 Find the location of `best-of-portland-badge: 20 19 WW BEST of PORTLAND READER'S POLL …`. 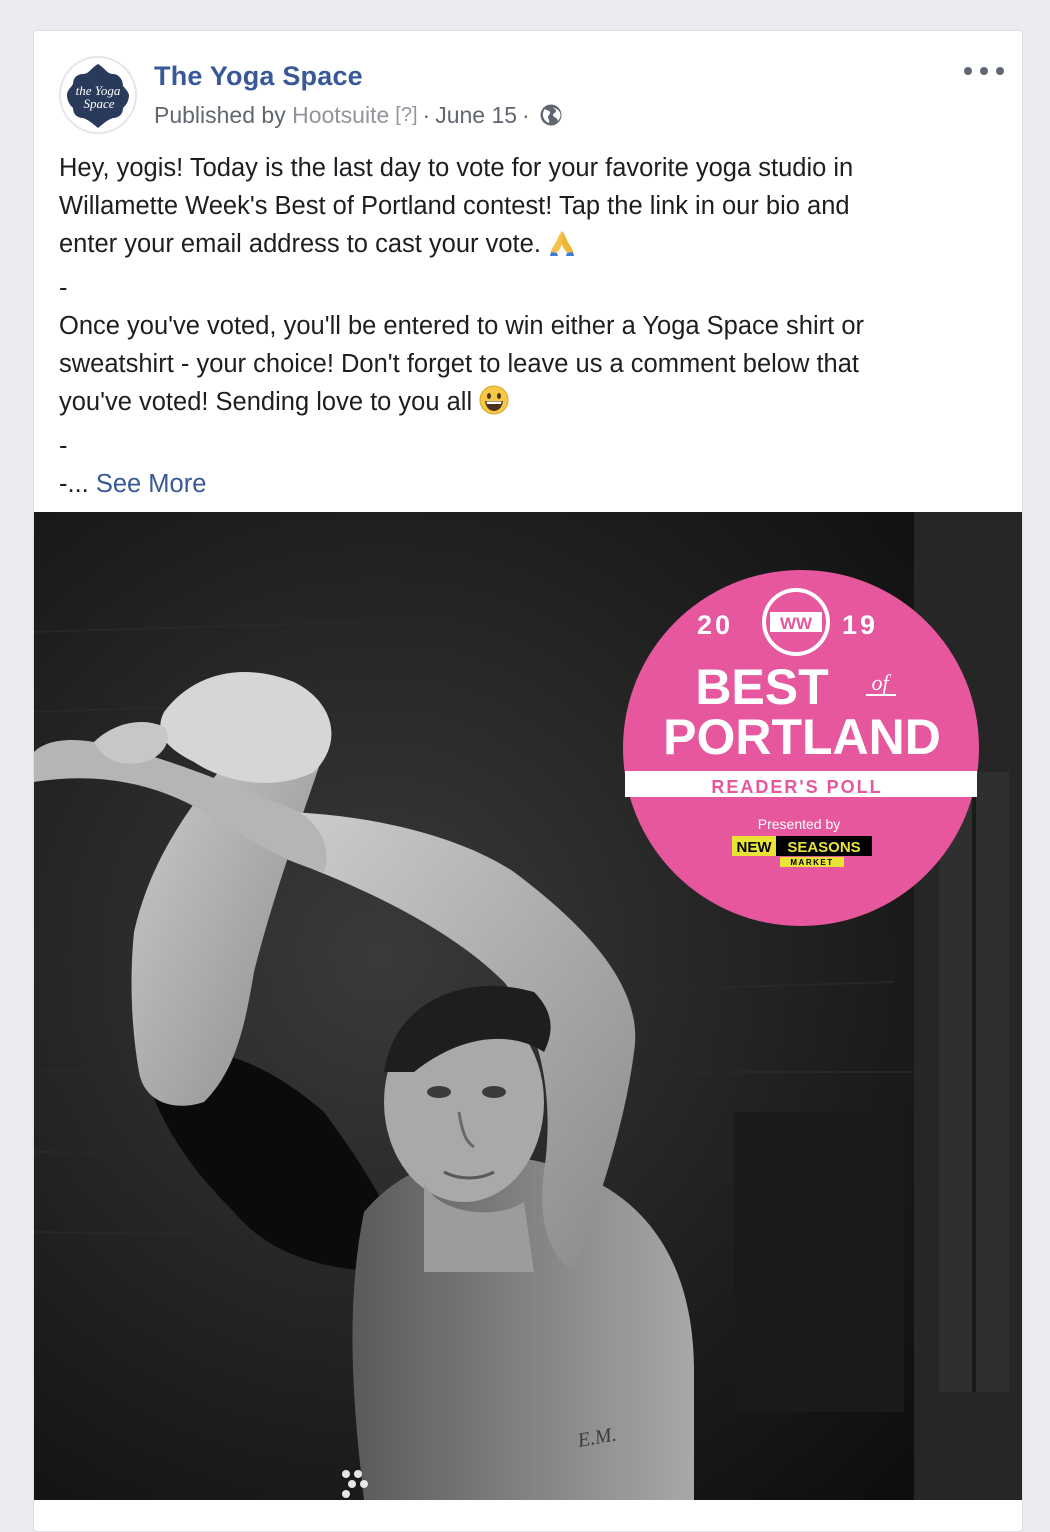

best-of-portland-badge: 20 19 WW BEST of PORTLAND READER'S POLL … is located at coordinates (801, 748).